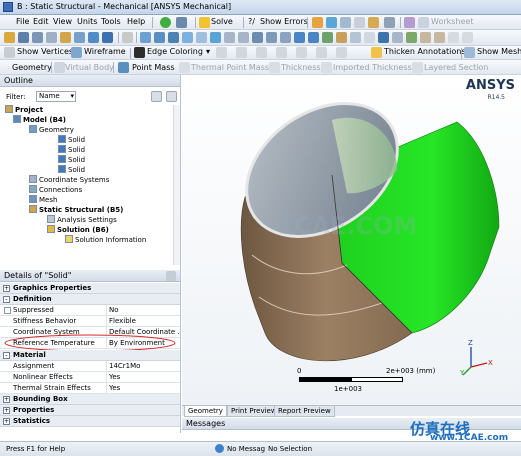 The height and width of the screenshot is (456, 521). I want to click on tab-print-preview: Print Preview, so click(254, 411).